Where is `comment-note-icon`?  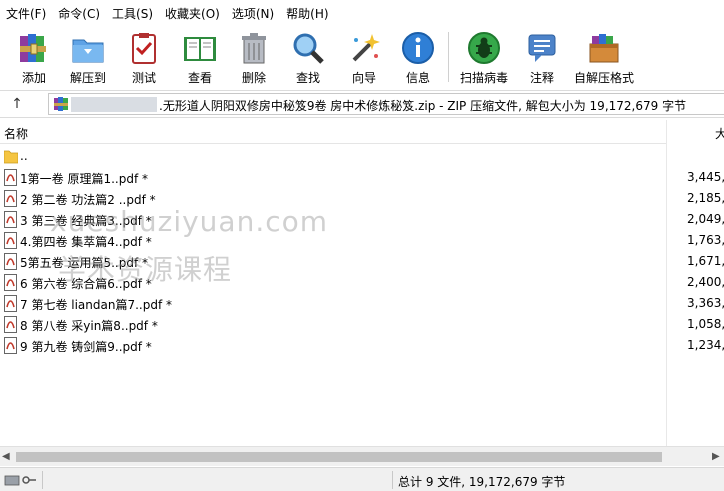
comment-note-icon is located at coordinates (542, 48).